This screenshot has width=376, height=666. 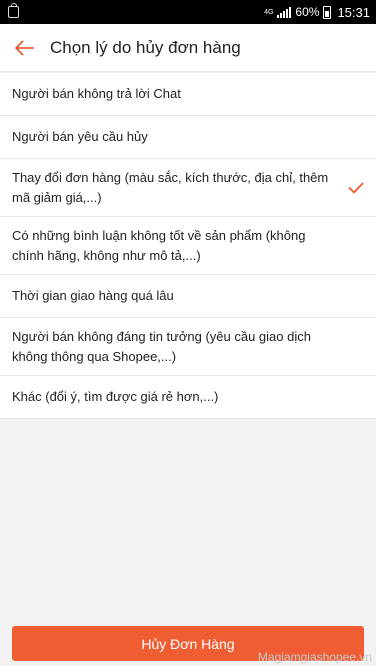 I want to click on reason-option-other: Khác (đổi ý, tìm được giá rẻ hơn,...), so click(x=188, y=397).